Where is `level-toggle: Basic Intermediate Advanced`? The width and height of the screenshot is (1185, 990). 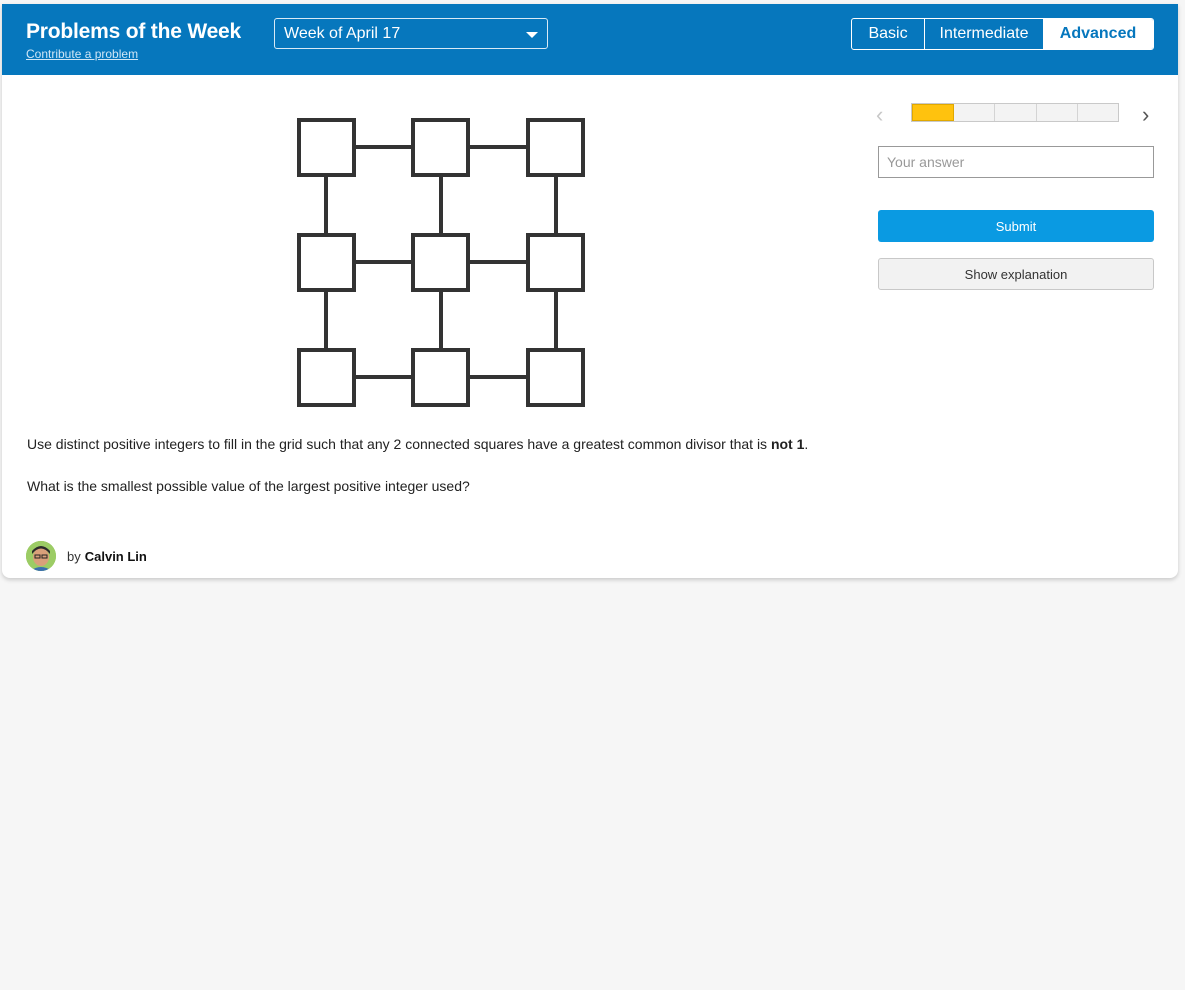 level-toggle: Basic Intermediate Advanced is located at coordinates (1002, 34).